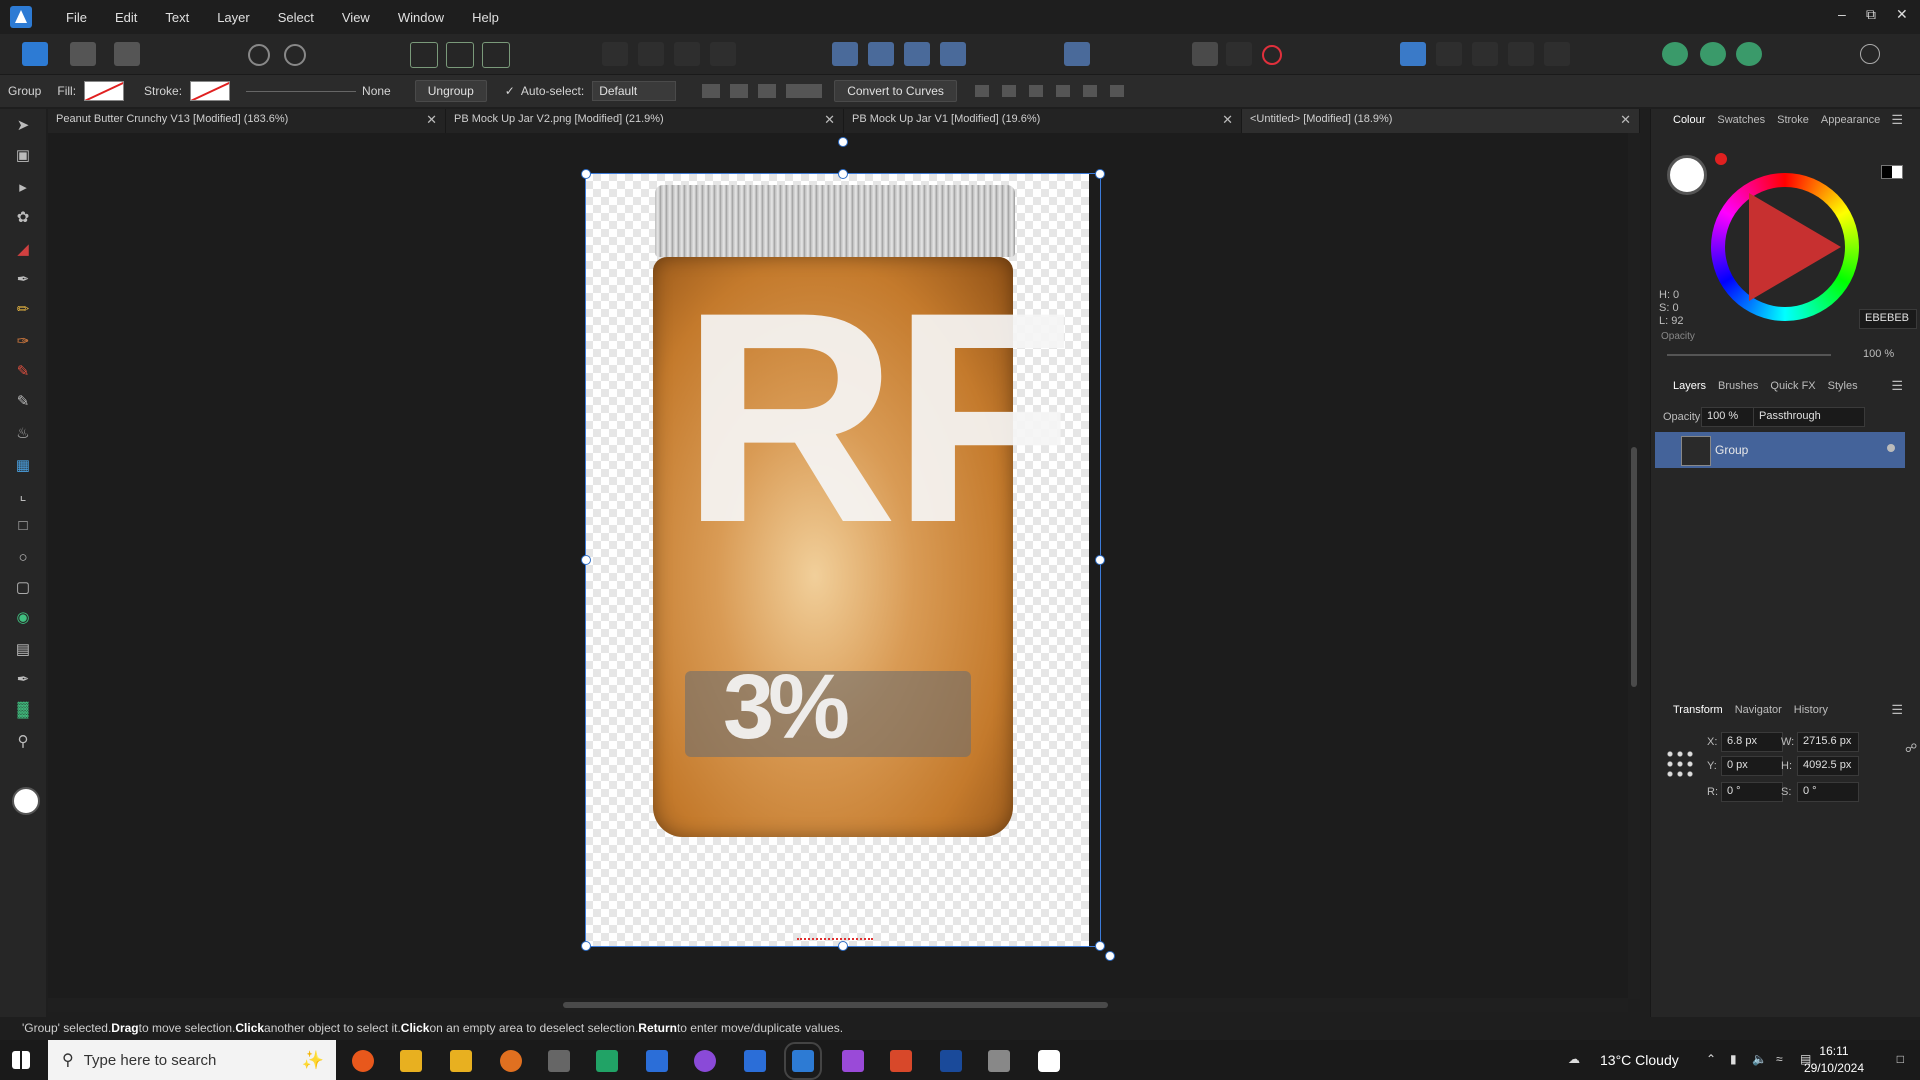 This screenshot has width=1920, height=1080. Describe the element at coordinates (1795, 247) in the screenshot. I see `saturation-triangle` at that location.